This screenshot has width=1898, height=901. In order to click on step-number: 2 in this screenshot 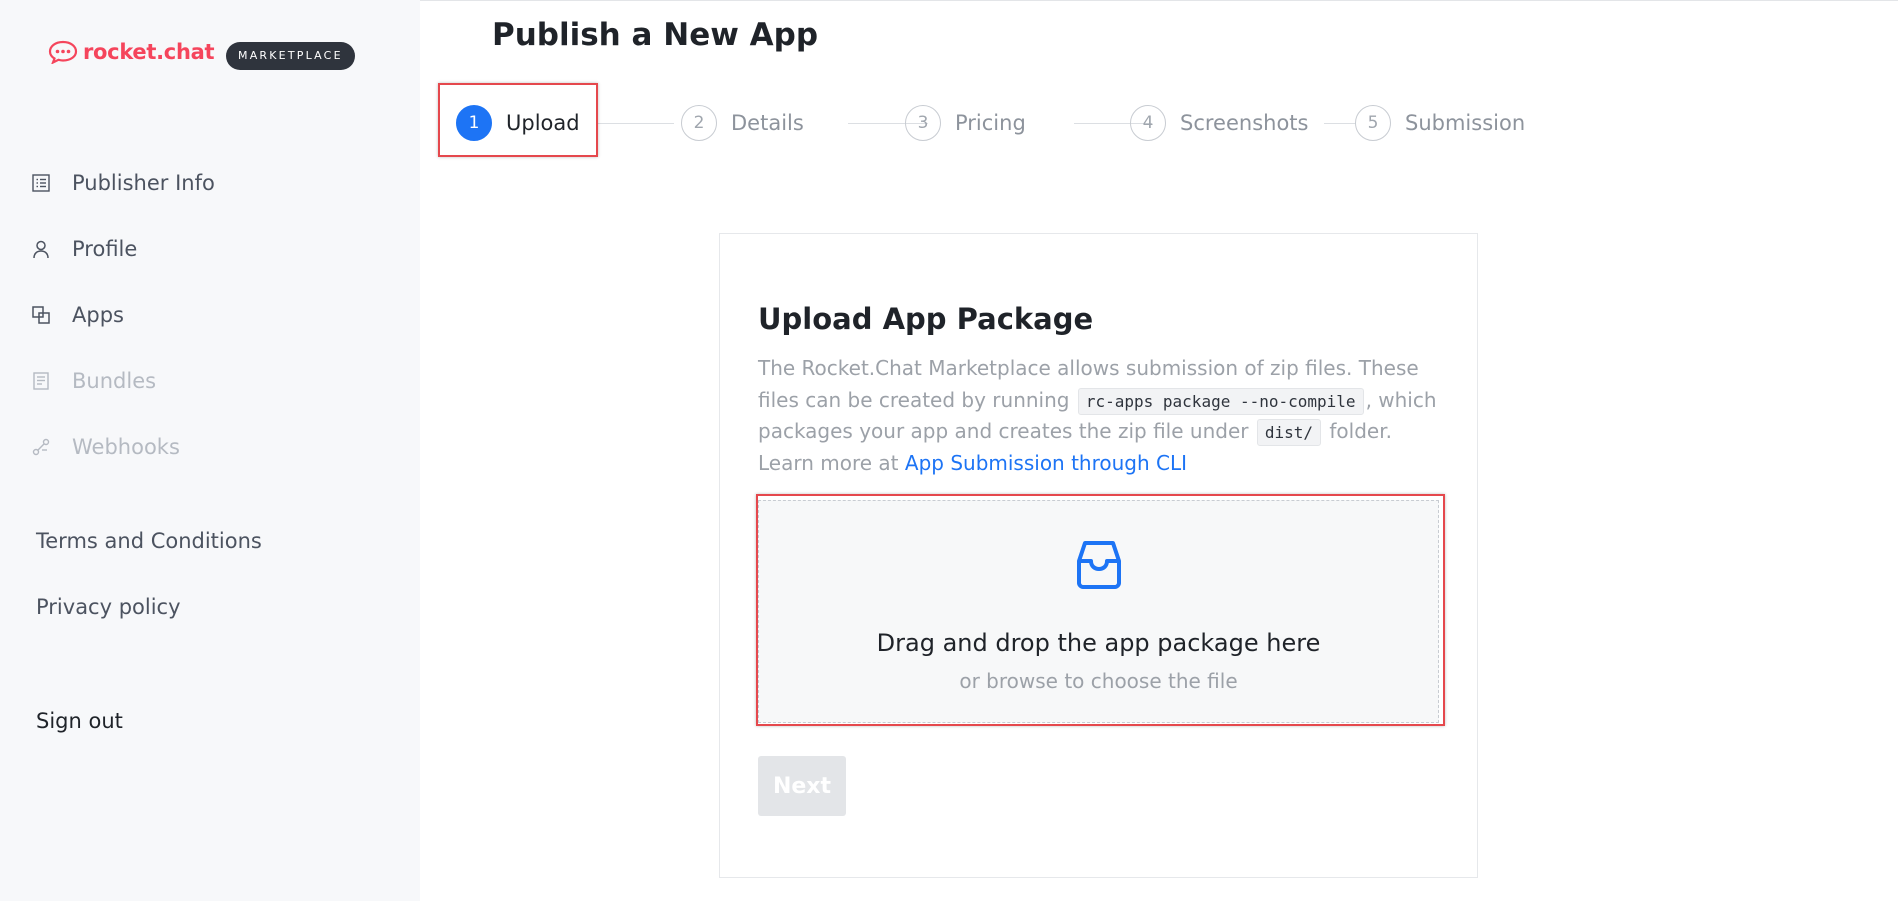, I will do `click(699, 123)`.